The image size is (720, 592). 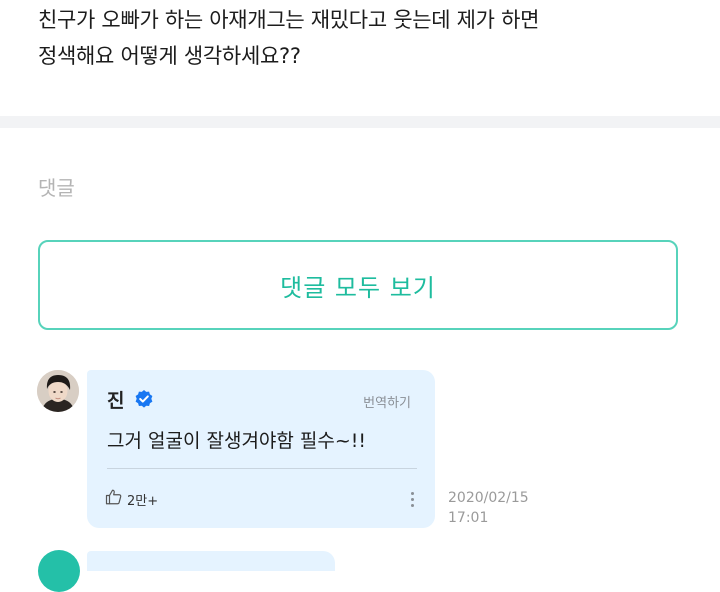 I want to click on section-divider, so click(x=360, y=122).